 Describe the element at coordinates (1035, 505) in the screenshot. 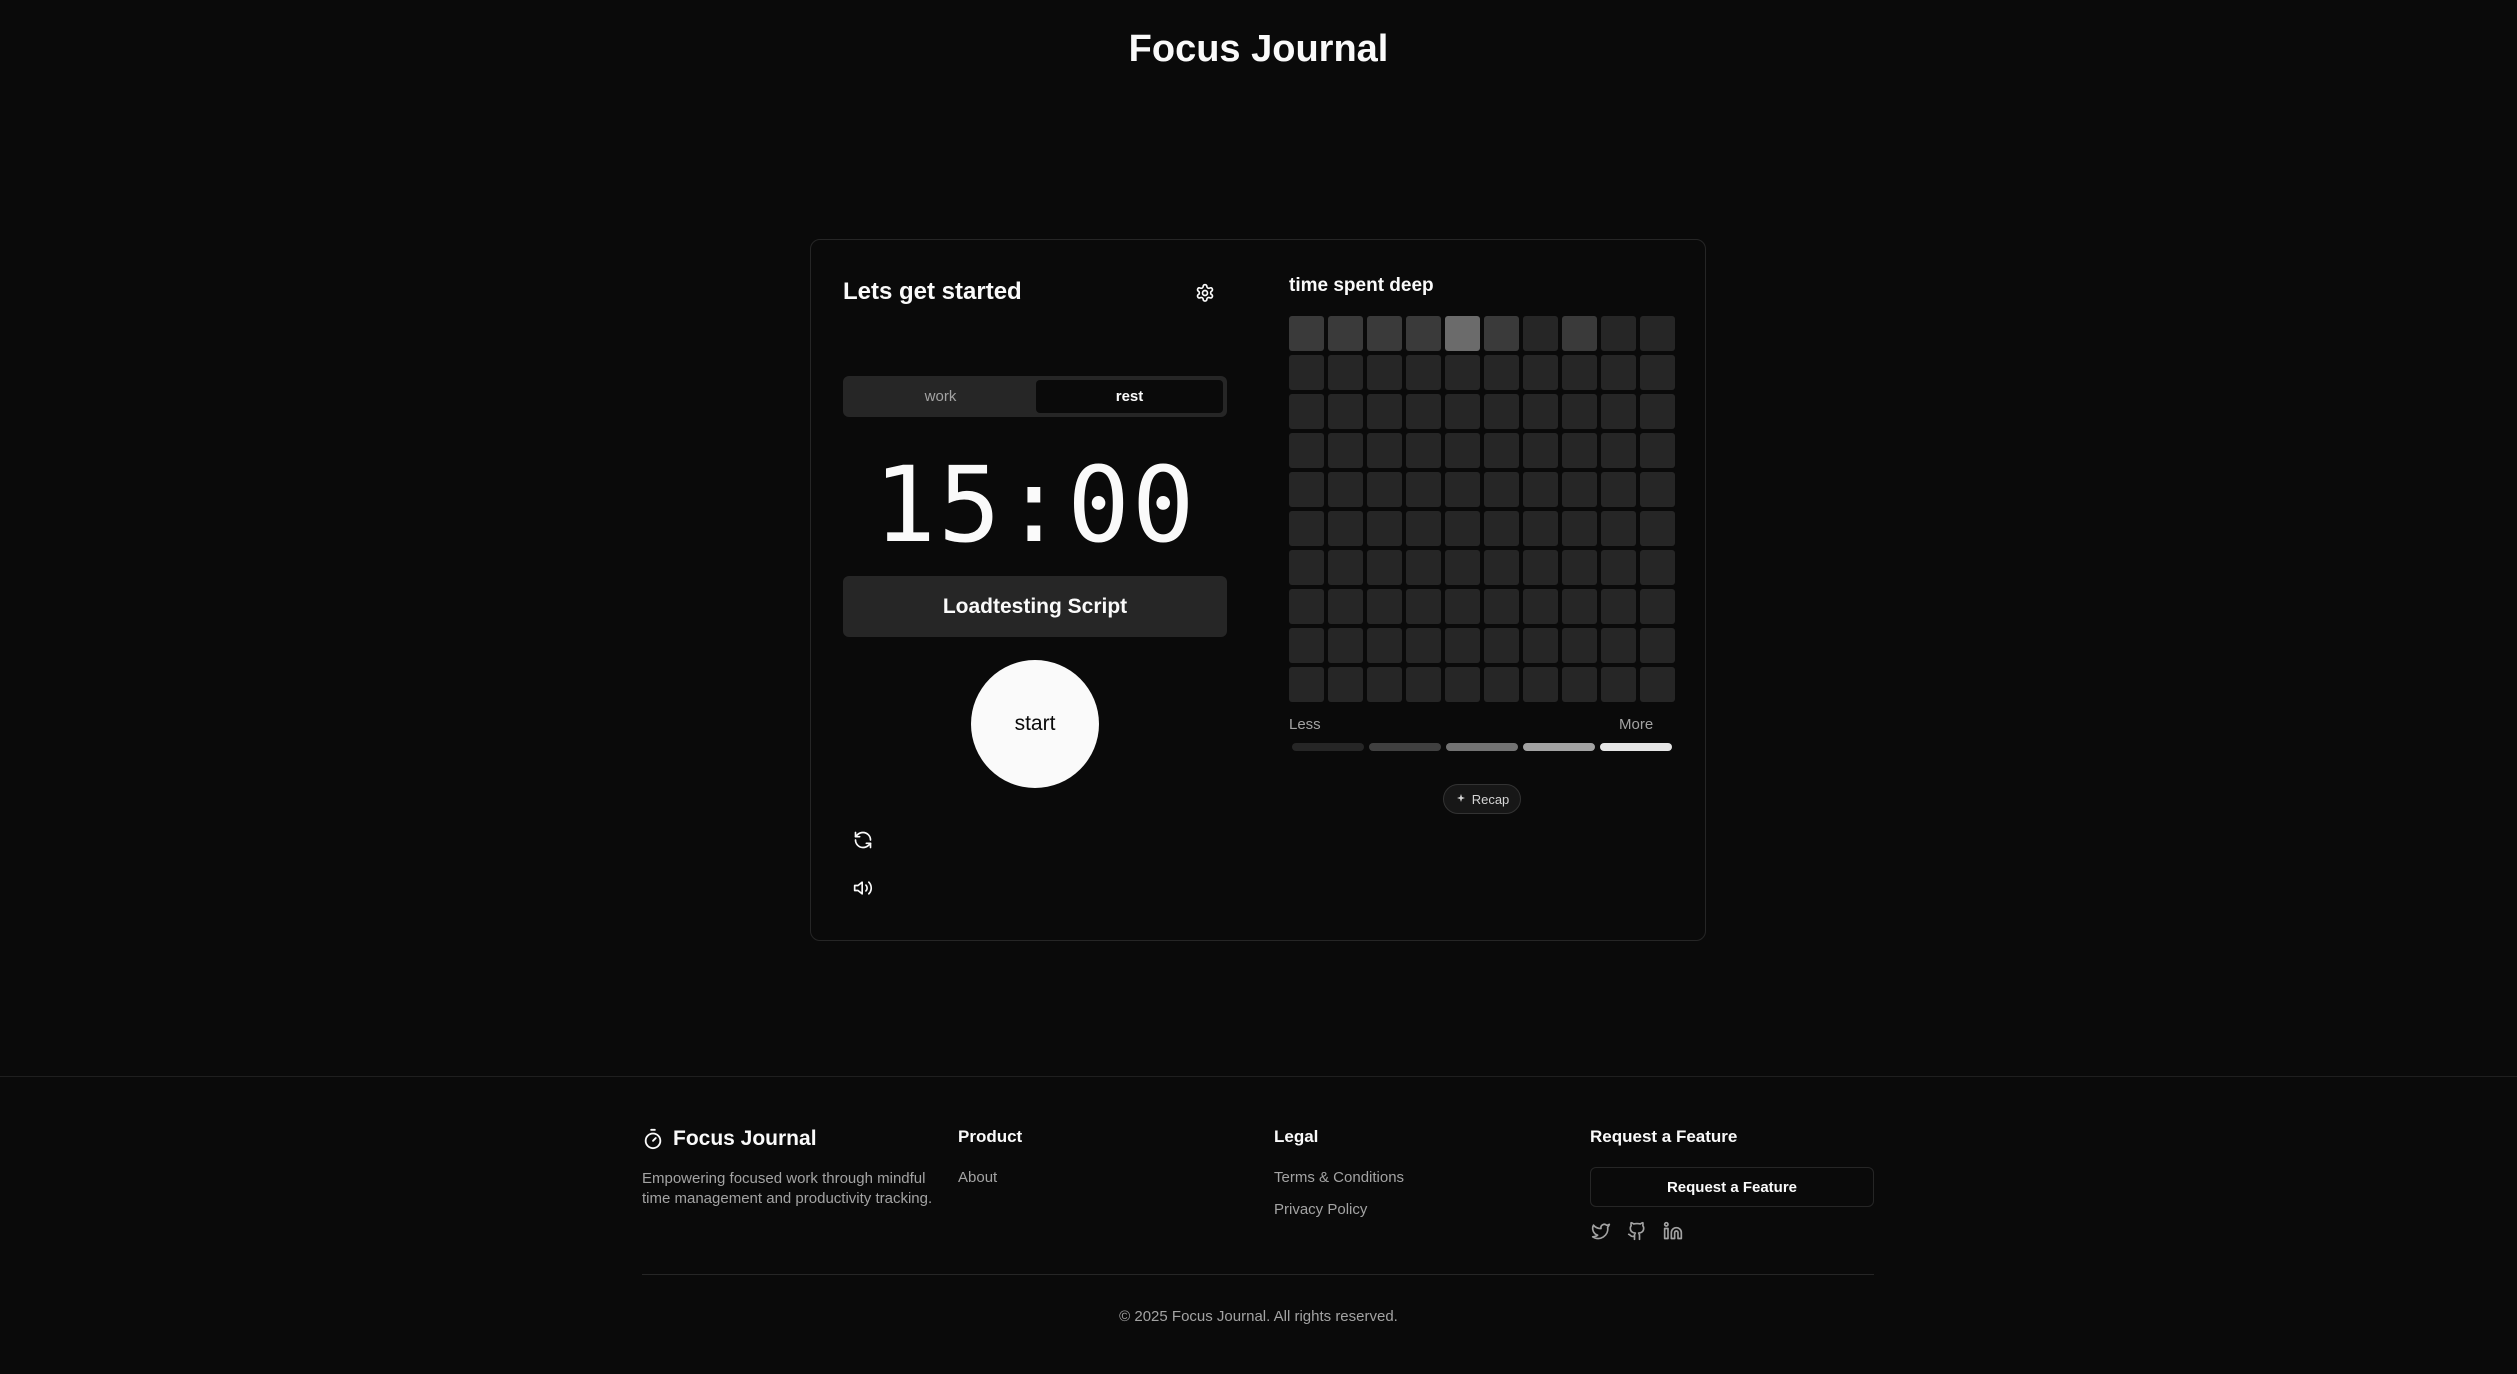

I see `timer-display: 15:00` at that location.